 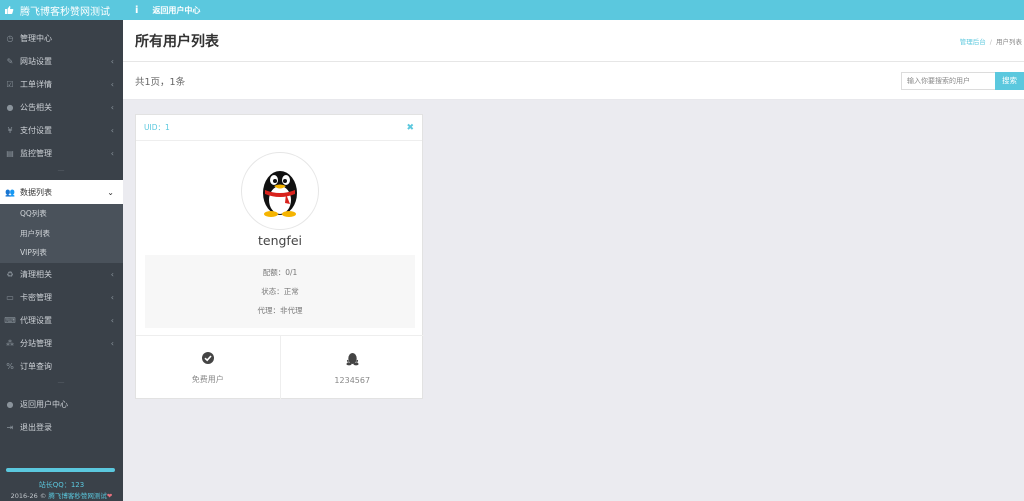 I want to click on copyright-prefix: 2016-26 ©, so click(x=29, y=496).